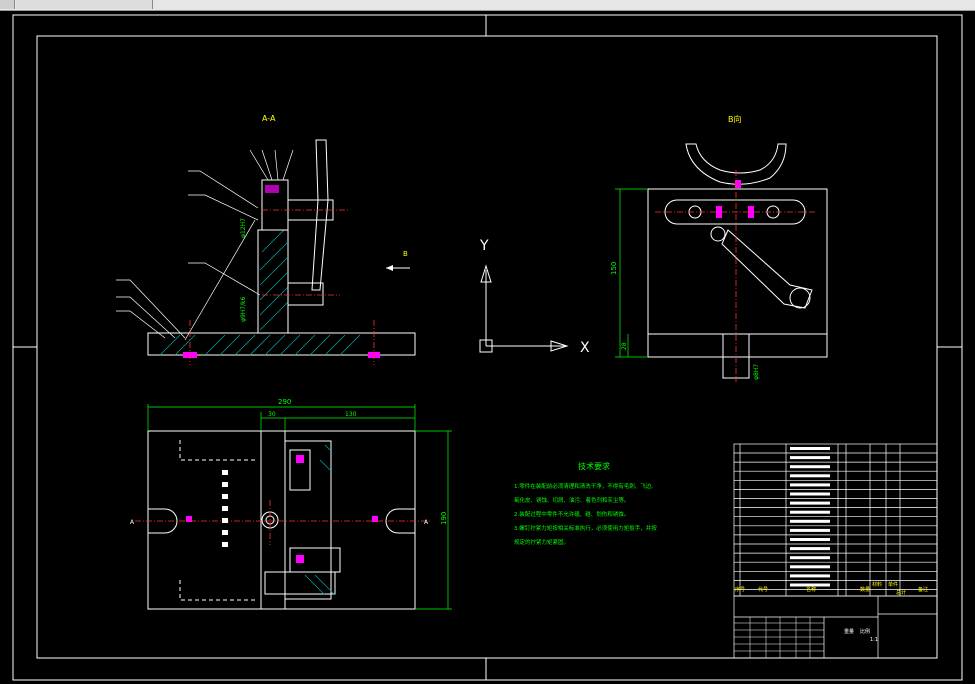 Image resolution: width=975 pixels, height=684 pixels. Describe the element at coordinates (351, 414) in the screenshot. I see `dim-length-130: 130` at that location.